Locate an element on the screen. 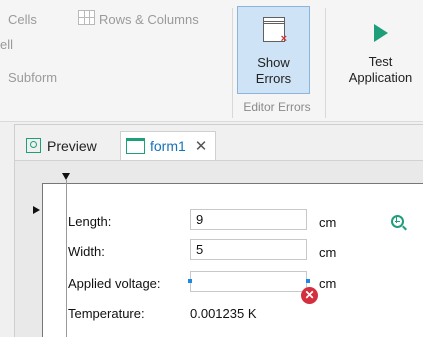 This screenshot has width=423, height=337. error-icon: ✕ is located at coordinates (309, 295).